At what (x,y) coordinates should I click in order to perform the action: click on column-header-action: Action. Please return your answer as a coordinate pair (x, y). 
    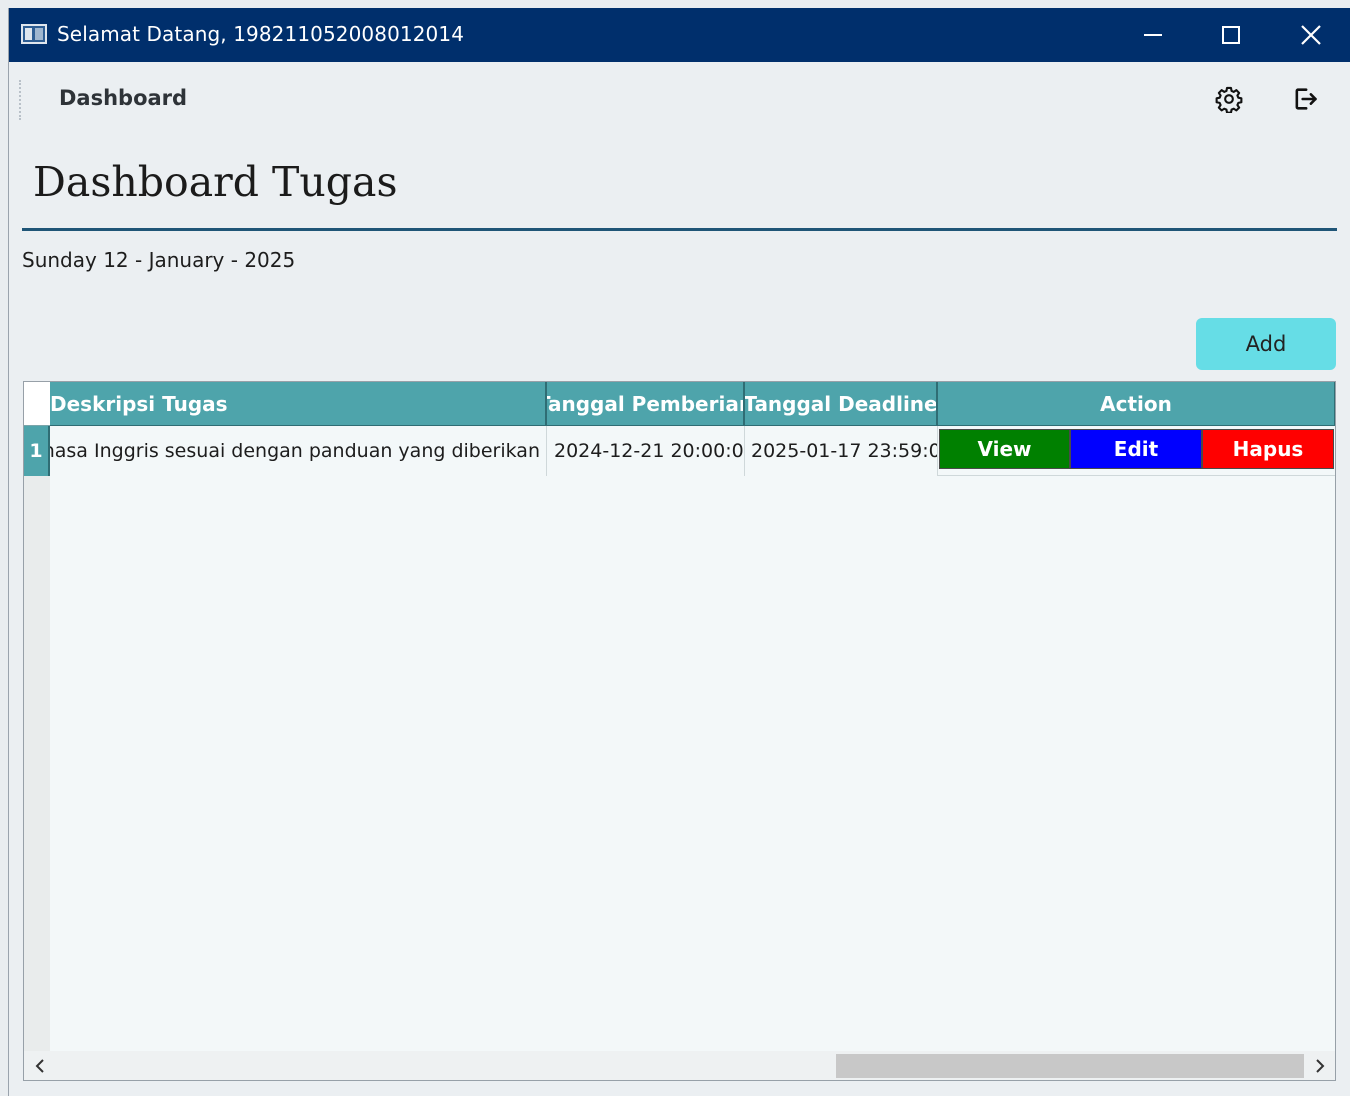
    Looking at the image, I should click on (1136, 404).